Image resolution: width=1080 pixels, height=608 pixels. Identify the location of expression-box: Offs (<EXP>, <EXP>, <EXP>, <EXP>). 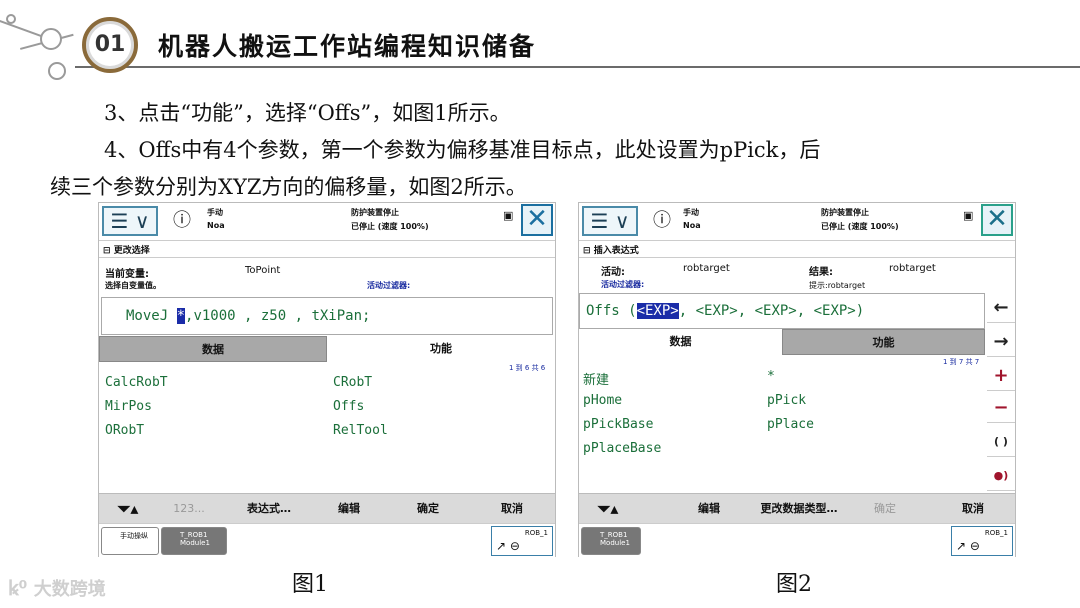
(782, 311).